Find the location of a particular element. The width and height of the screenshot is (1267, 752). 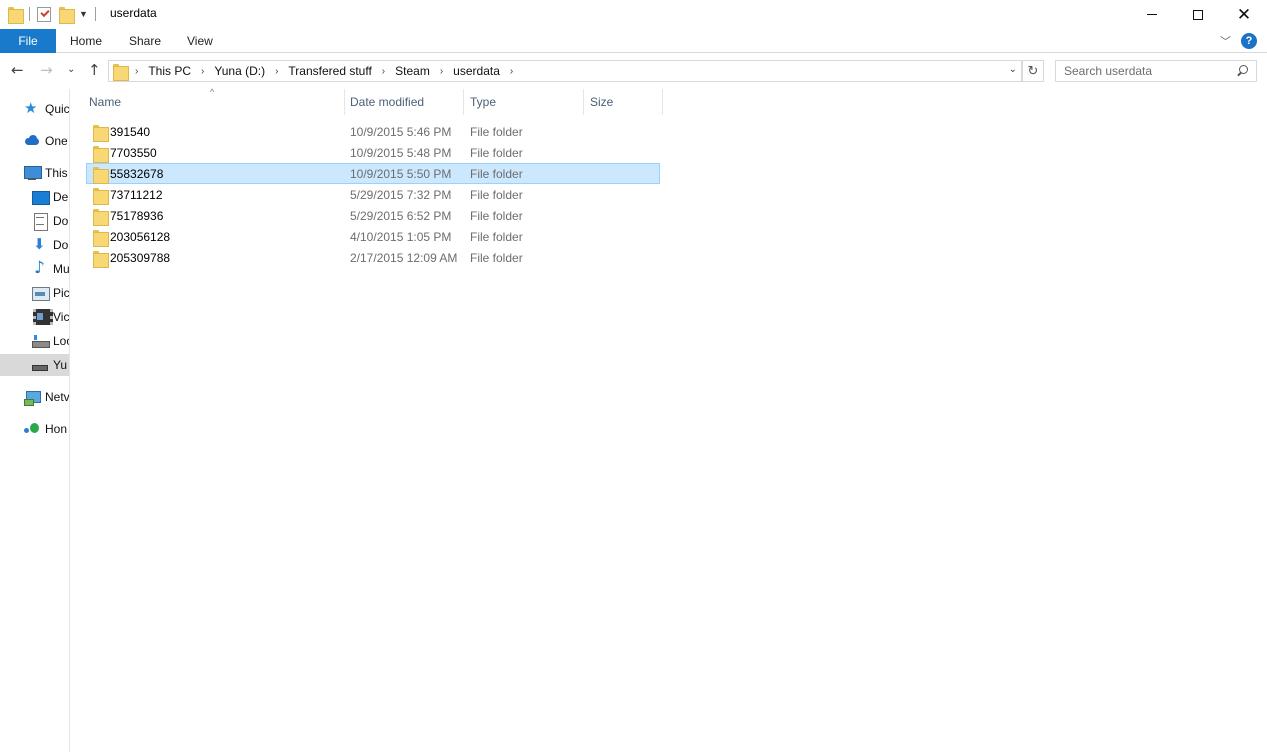

nav-item-label: Do is located at coordinates (61, 245).